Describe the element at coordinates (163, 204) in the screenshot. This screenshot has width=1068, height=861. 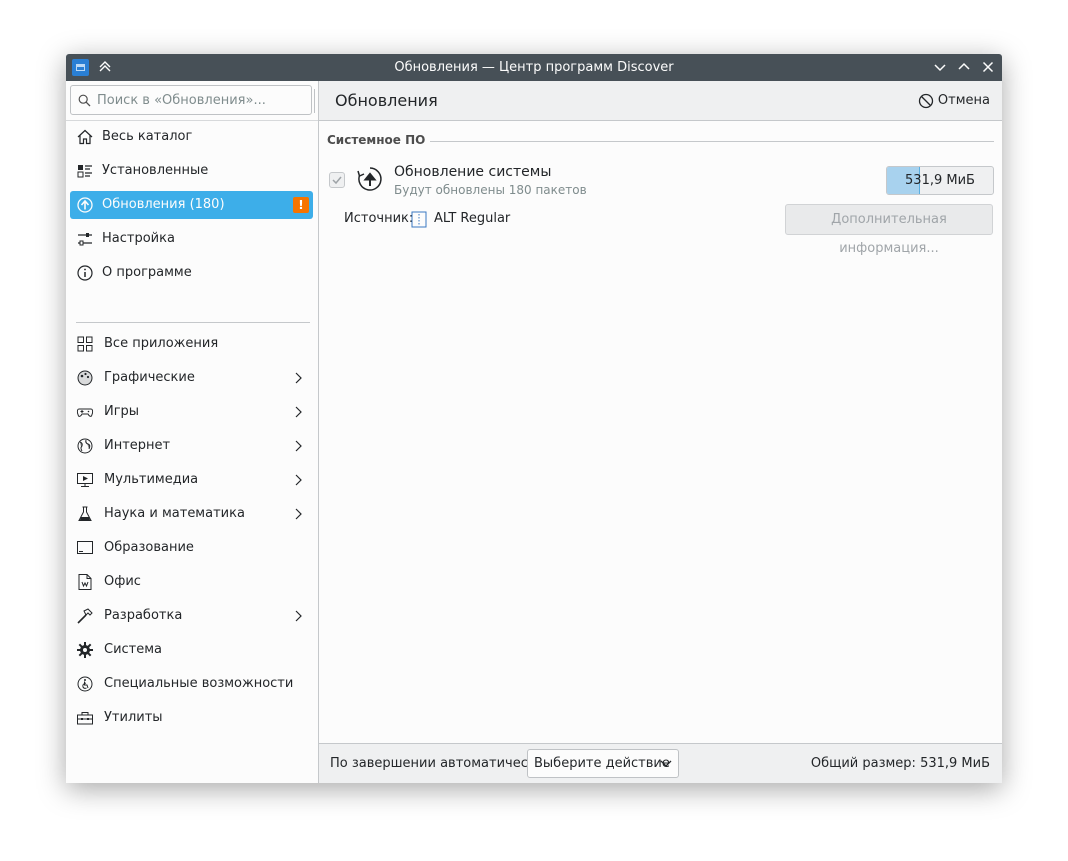
I see `sidebar-item-label: Обновления (180)` at that location.